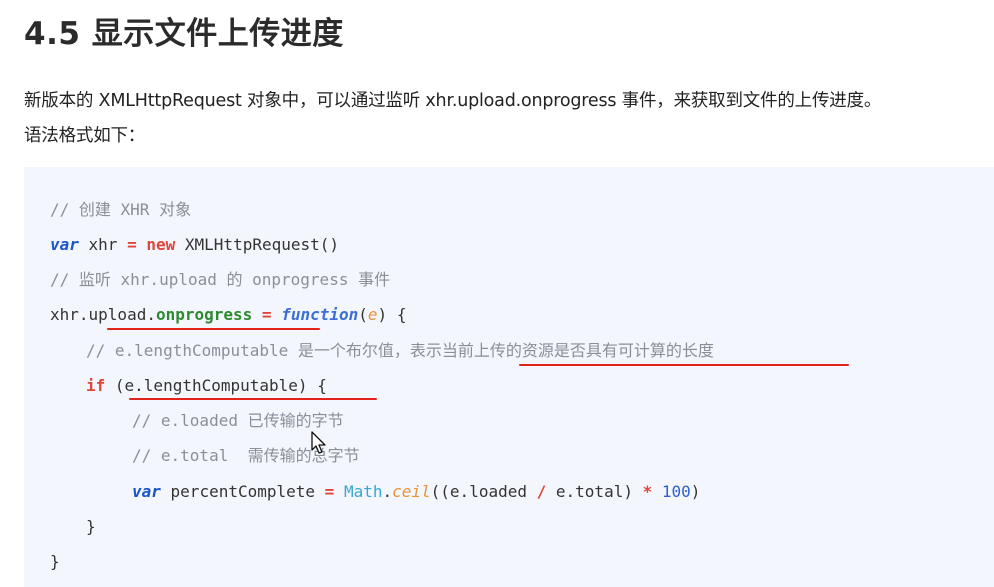 The height and width of the screenshot is (587, 994). I want to click on number: 100, so click(676, 491).